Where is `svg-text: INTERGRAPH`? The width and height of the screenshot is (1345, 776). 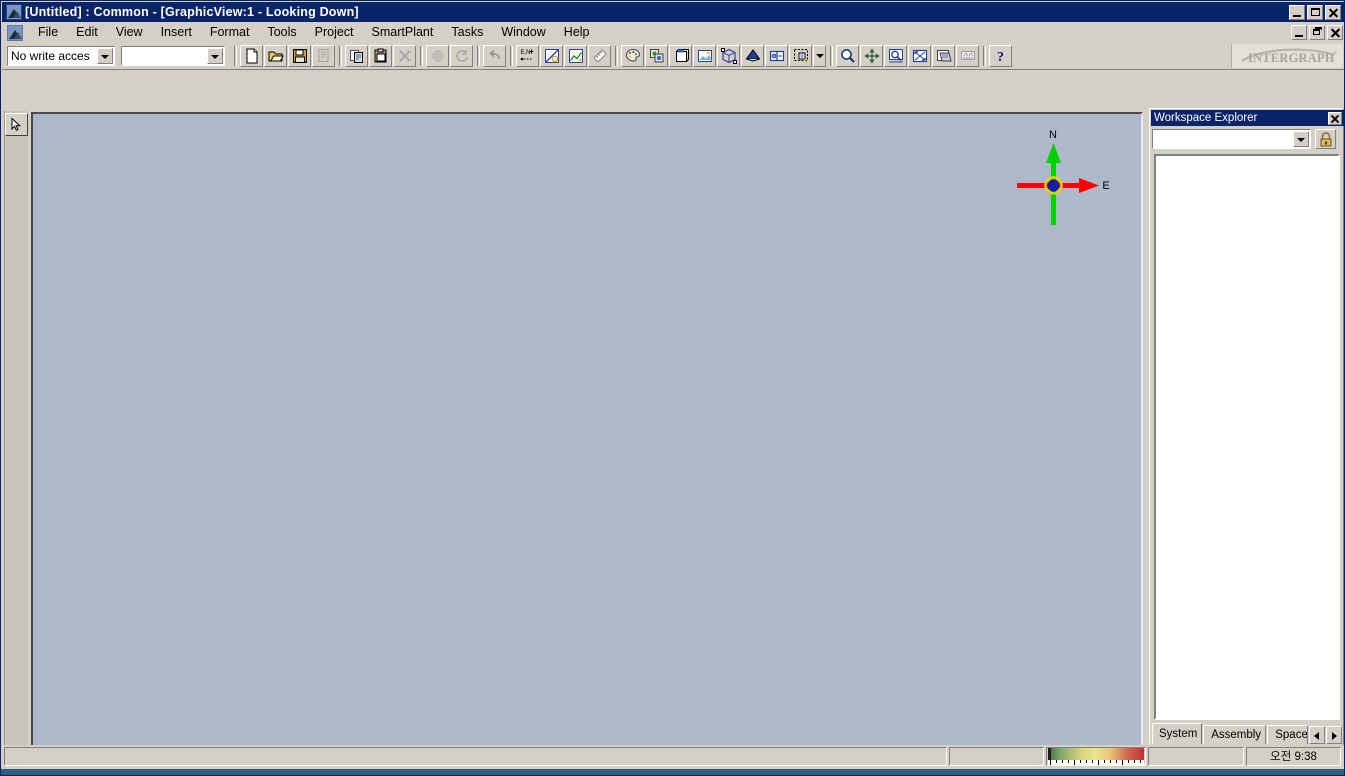 svg-text: INTERGRAPH is located at coordinates (1291, 58).